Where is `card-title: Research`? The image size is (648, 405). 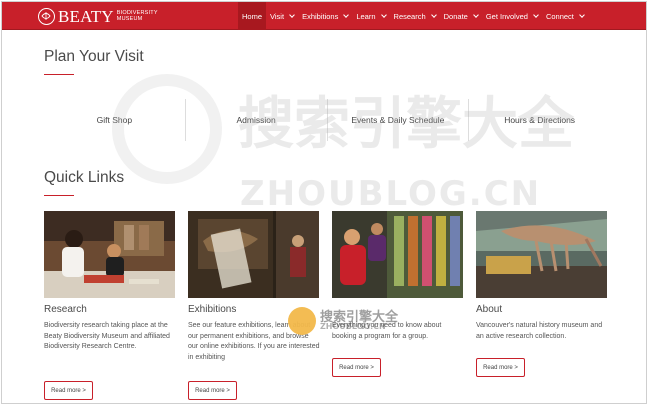
card-title: Research is located at coordinates (65, 309).